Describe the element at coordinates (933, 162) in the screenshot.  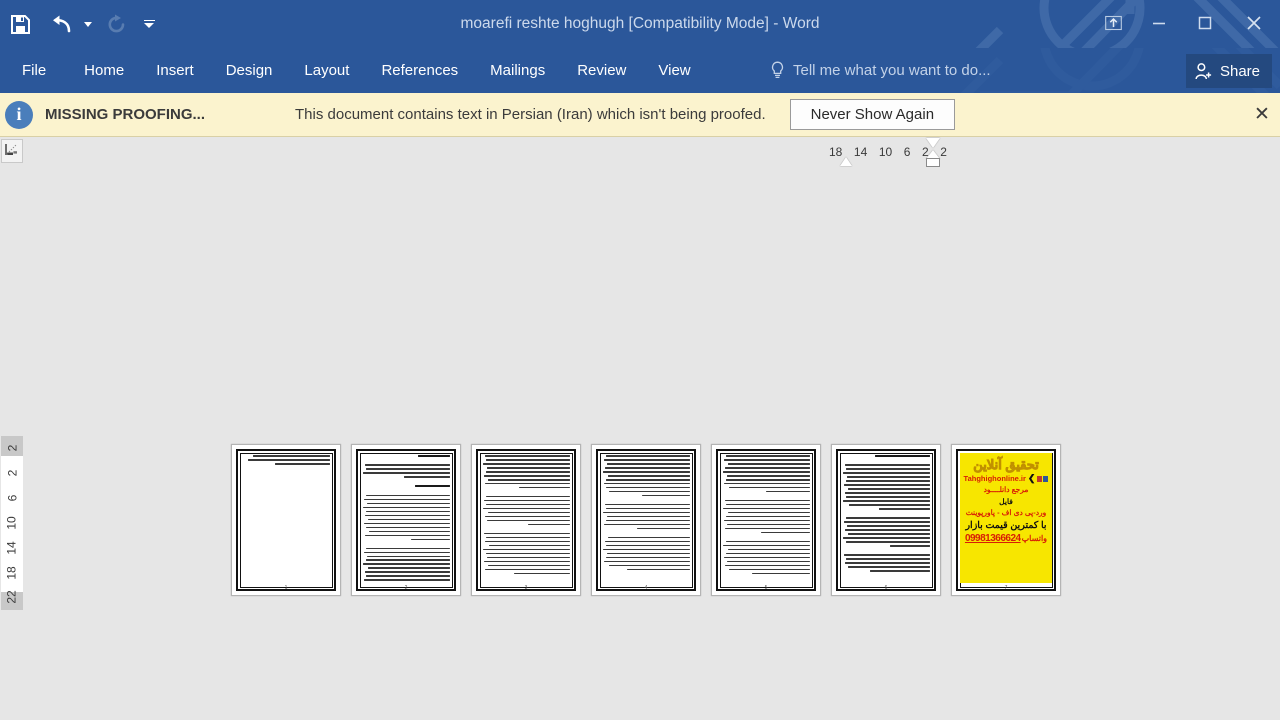
I see `right-indent-marker` at that location.